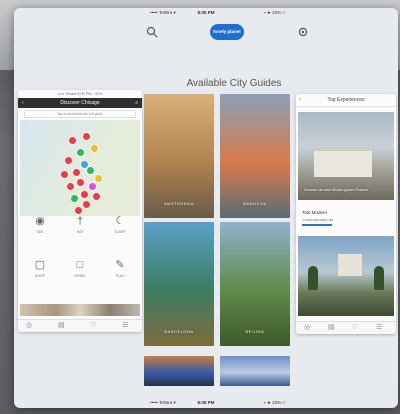 This screenshot has width=400, height=414. I want to click on guide-header: ‹ Discover Chicago ⌕, so click(80, 103).